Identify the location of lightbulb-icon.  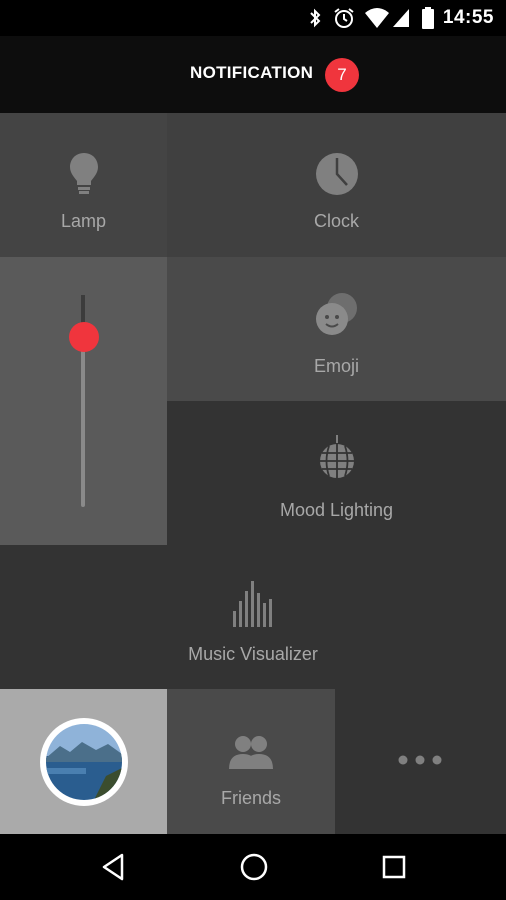
(84, 173).